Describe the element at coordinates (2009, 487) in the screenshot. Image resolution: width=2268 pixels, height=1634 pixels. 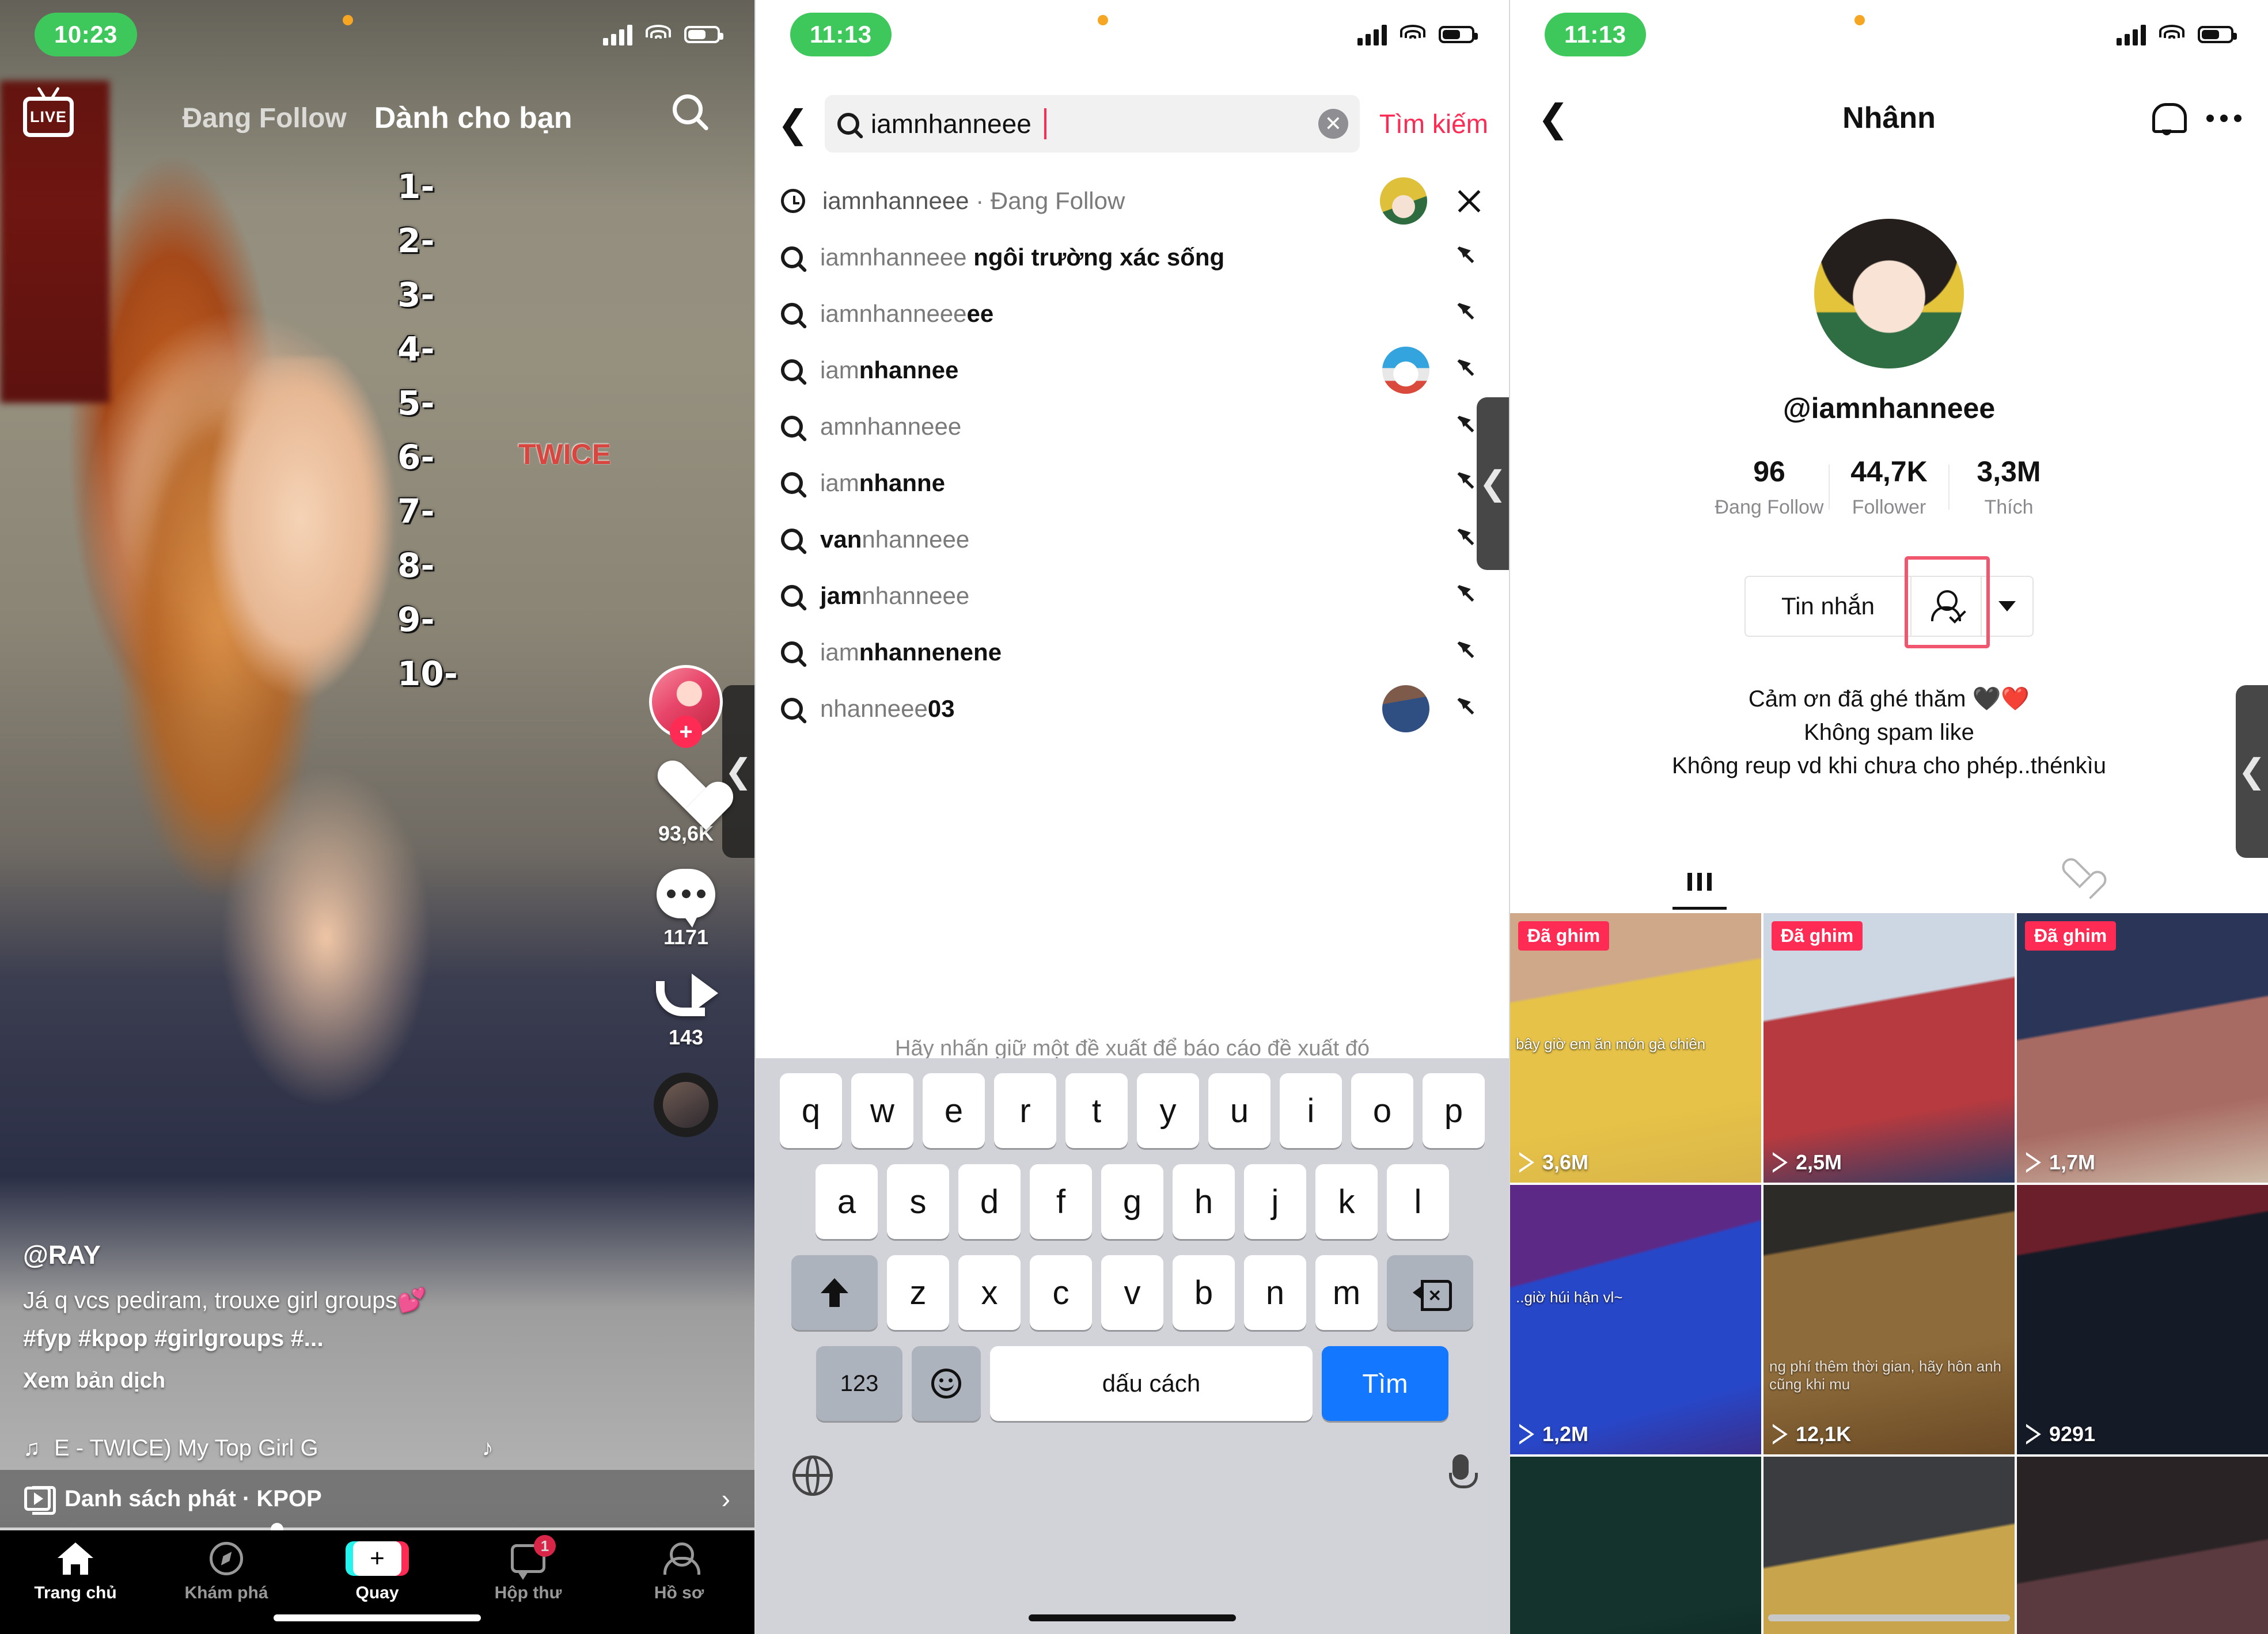
I see `stat-likes: 3,3M Thích` at that location.